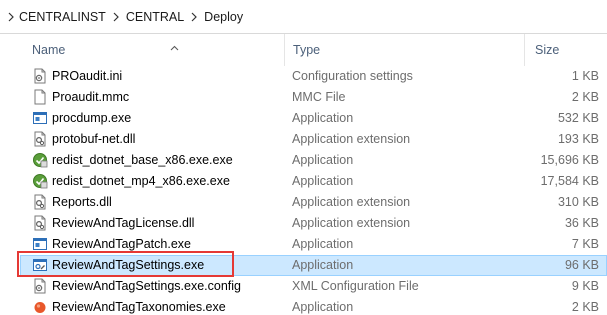  What do you see at coordinates (91, 97) in the screenshot?
I see `file-name: Proaudit.mmc` at bounding box center [91, 97].